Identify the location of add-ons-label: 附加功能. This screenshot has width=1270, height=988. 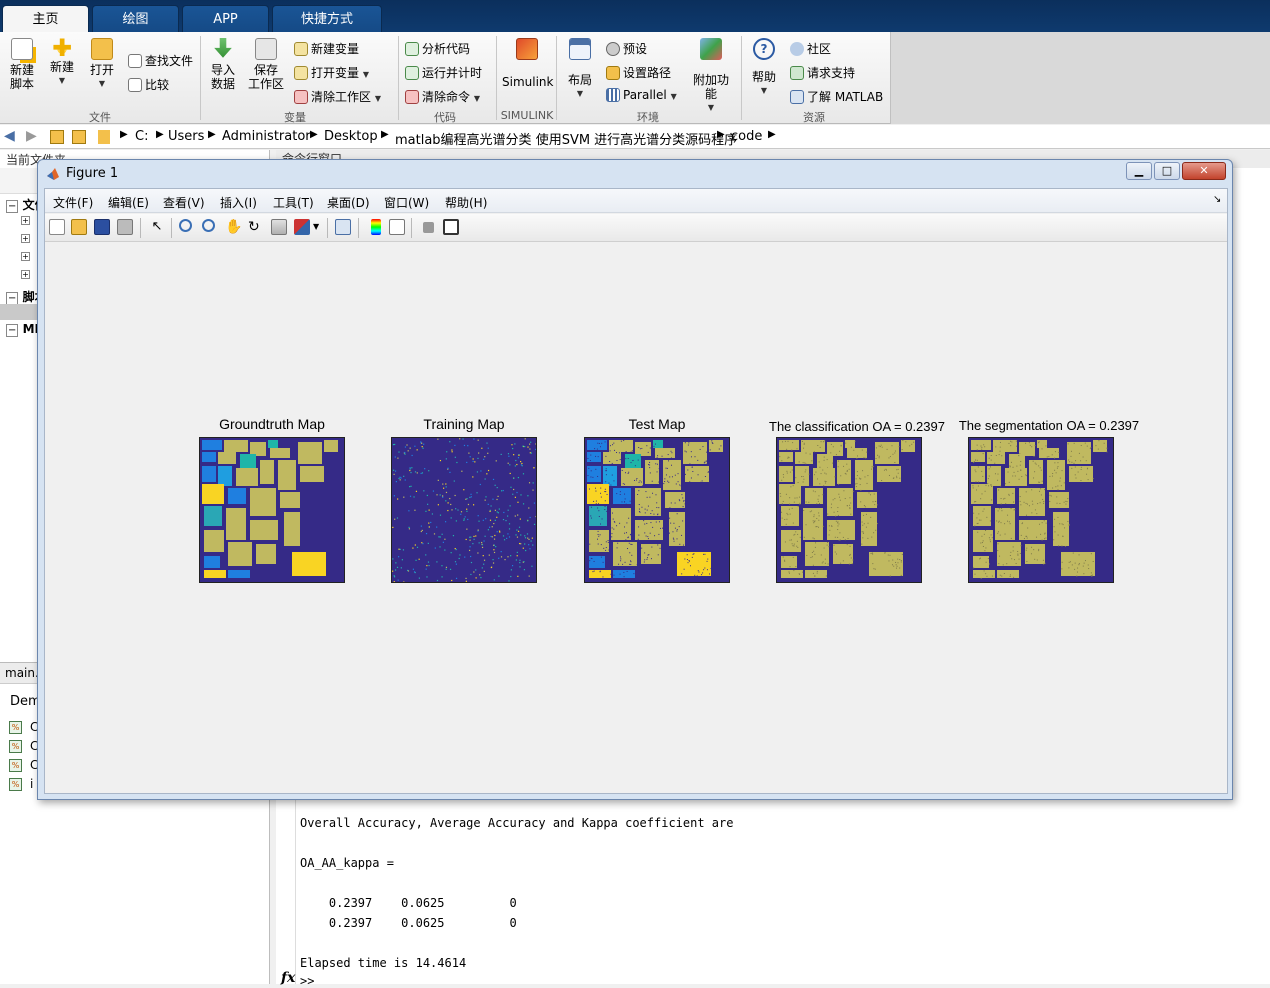
(710, 87).